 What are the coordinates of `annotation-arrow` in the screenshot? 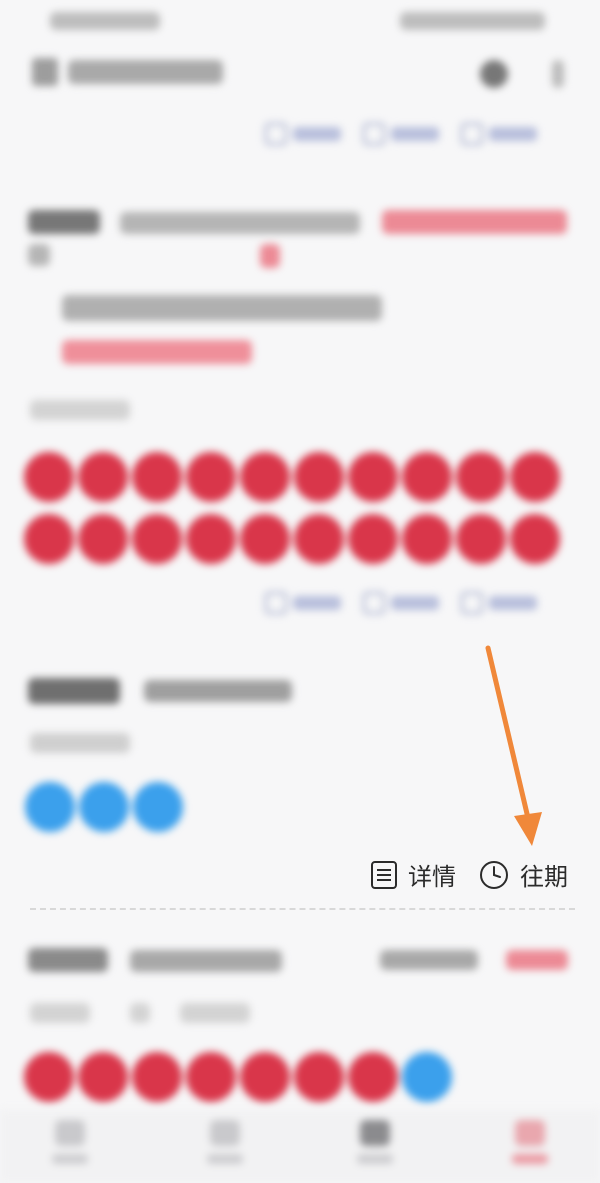 It's located at (513, 745).